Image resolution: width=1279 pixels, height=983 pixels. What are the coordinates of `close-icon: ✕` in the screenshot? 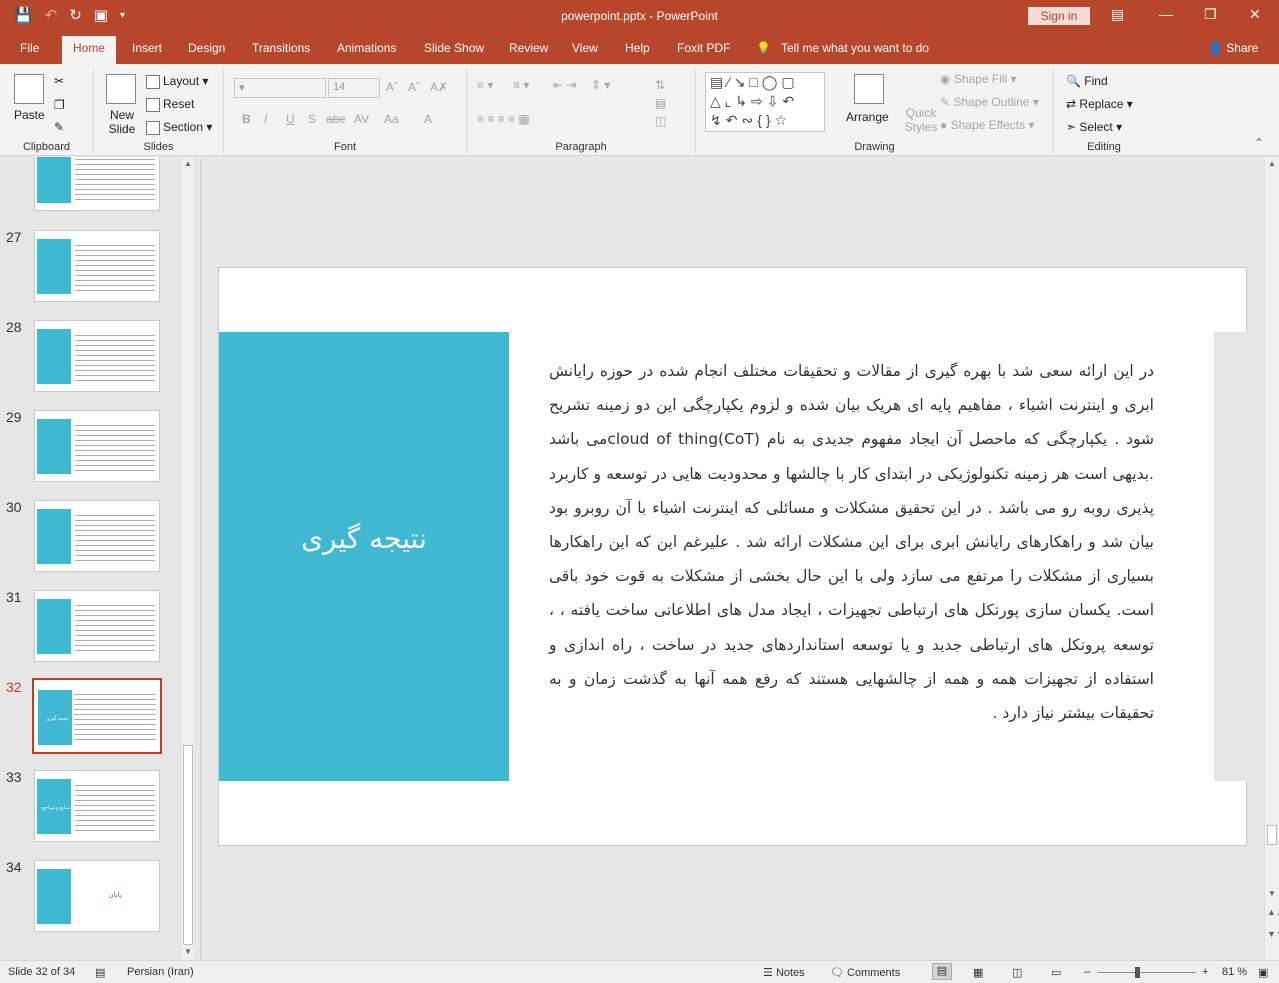 It's located at (1255, 14).